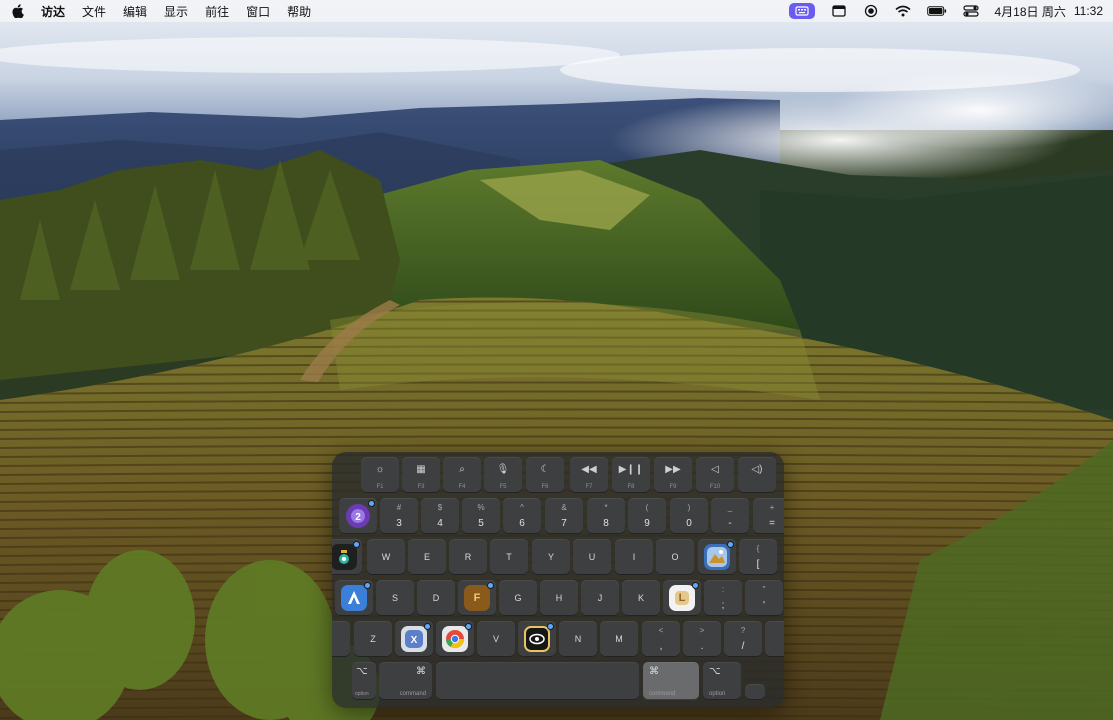  I want to click on key-option-right: ⌥ option, so click(722, 681).